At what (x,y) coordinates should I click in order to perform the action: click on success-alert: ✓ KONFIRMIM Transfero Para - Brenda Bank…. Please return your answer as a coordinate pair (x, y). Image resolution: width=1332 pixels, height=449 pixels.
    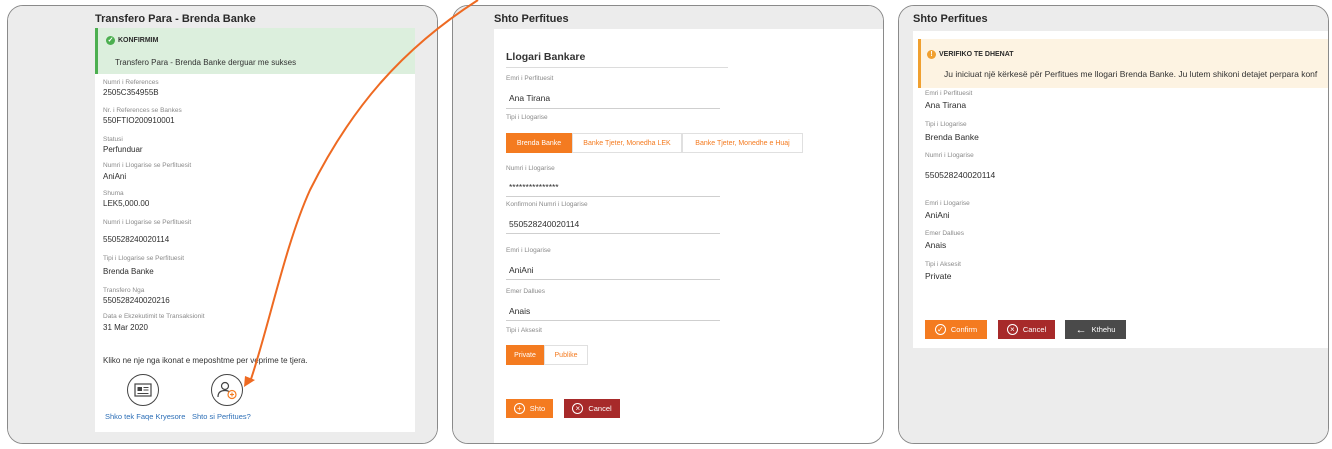
    Looking at the image, I should click on (255, 51).